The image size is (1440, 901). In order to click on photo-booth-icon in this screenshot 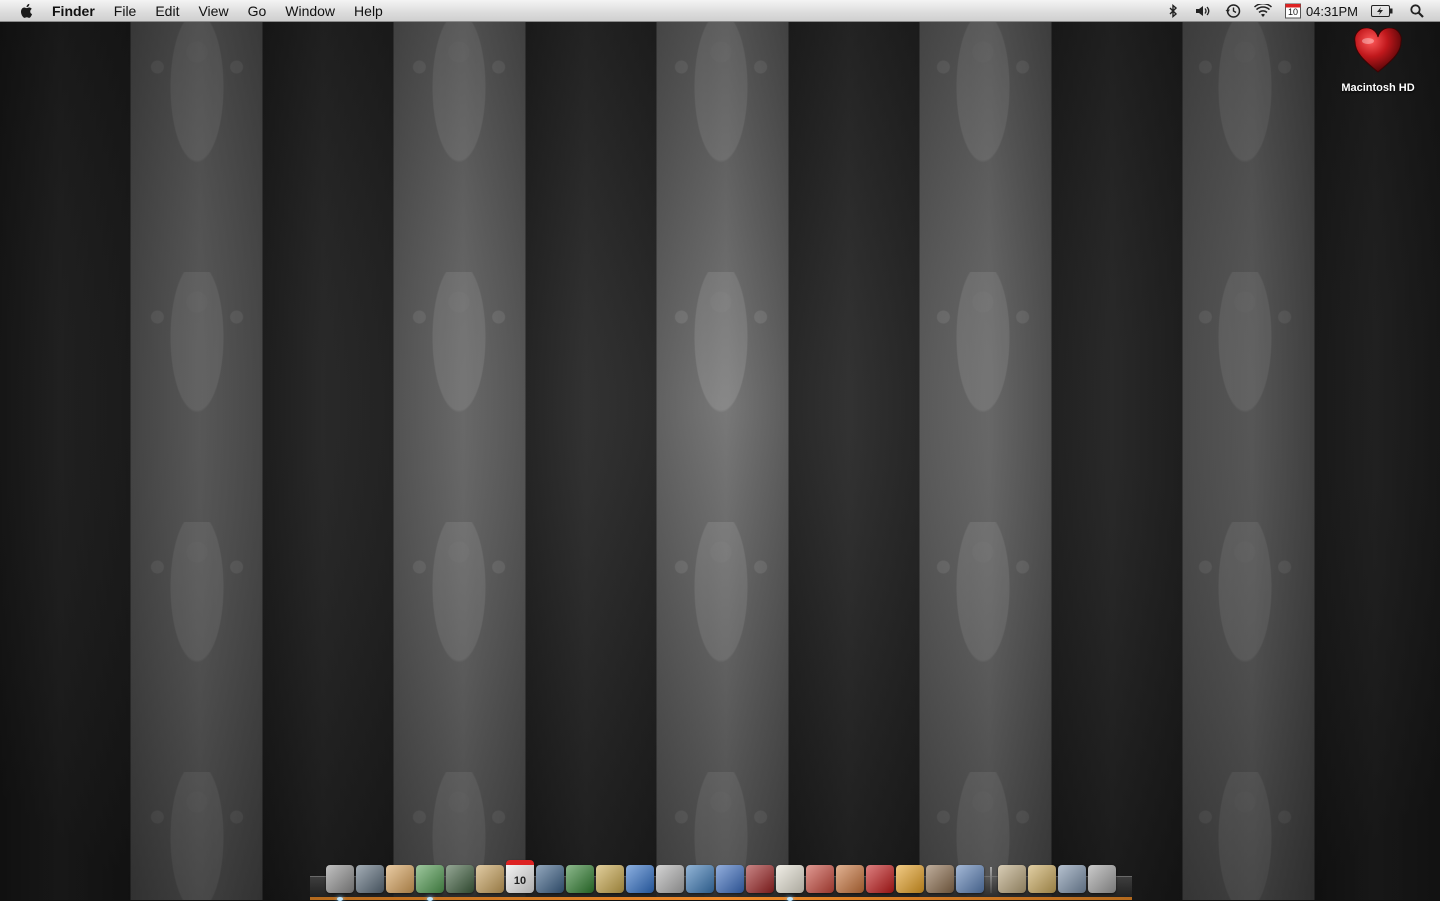, I will do `click(670, 879)`.